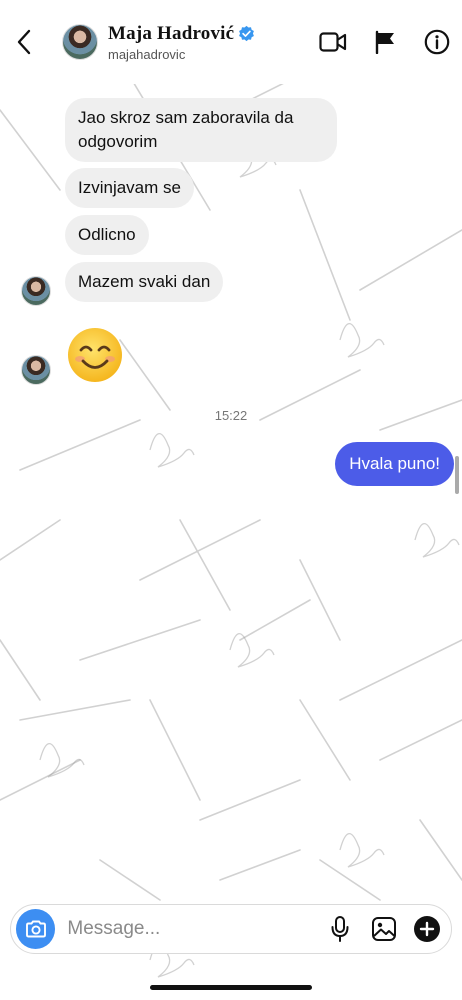  I want to click on verified-badge-icon, so click(247, 33).